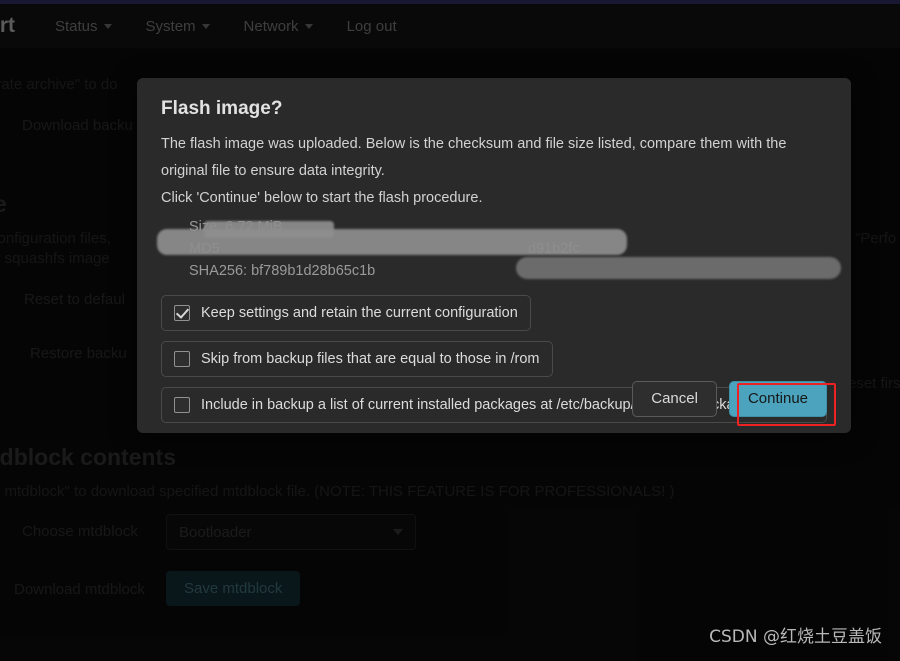  Describe the element at coordinates (78, 353) in the screenshot. I see `restore-backup-button: Restore backu` at that location.